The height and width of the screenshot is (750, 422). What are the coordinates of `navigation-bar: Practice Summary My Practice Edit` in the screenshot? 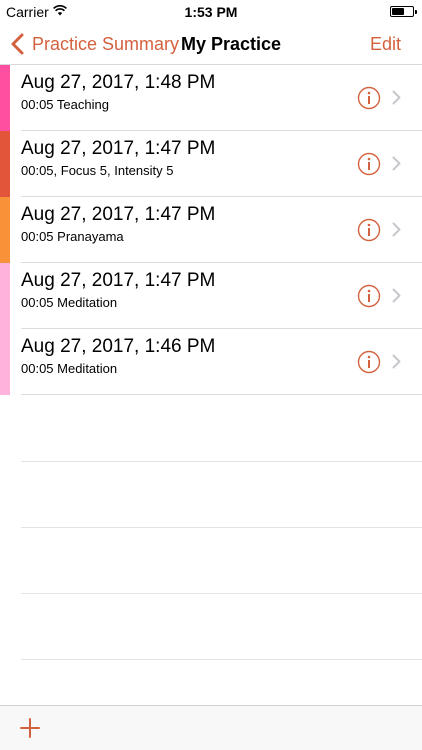 It's located at (211, 44).